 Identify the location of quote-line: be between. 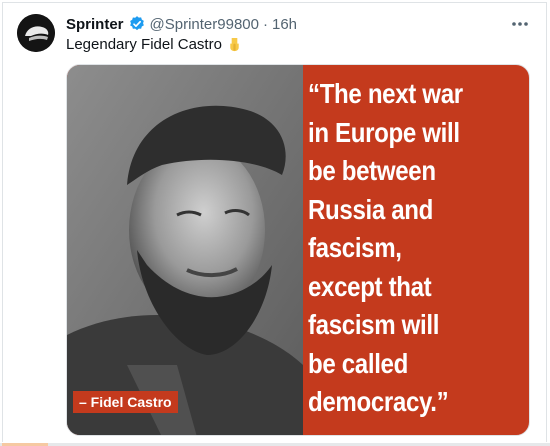
(372, 170).